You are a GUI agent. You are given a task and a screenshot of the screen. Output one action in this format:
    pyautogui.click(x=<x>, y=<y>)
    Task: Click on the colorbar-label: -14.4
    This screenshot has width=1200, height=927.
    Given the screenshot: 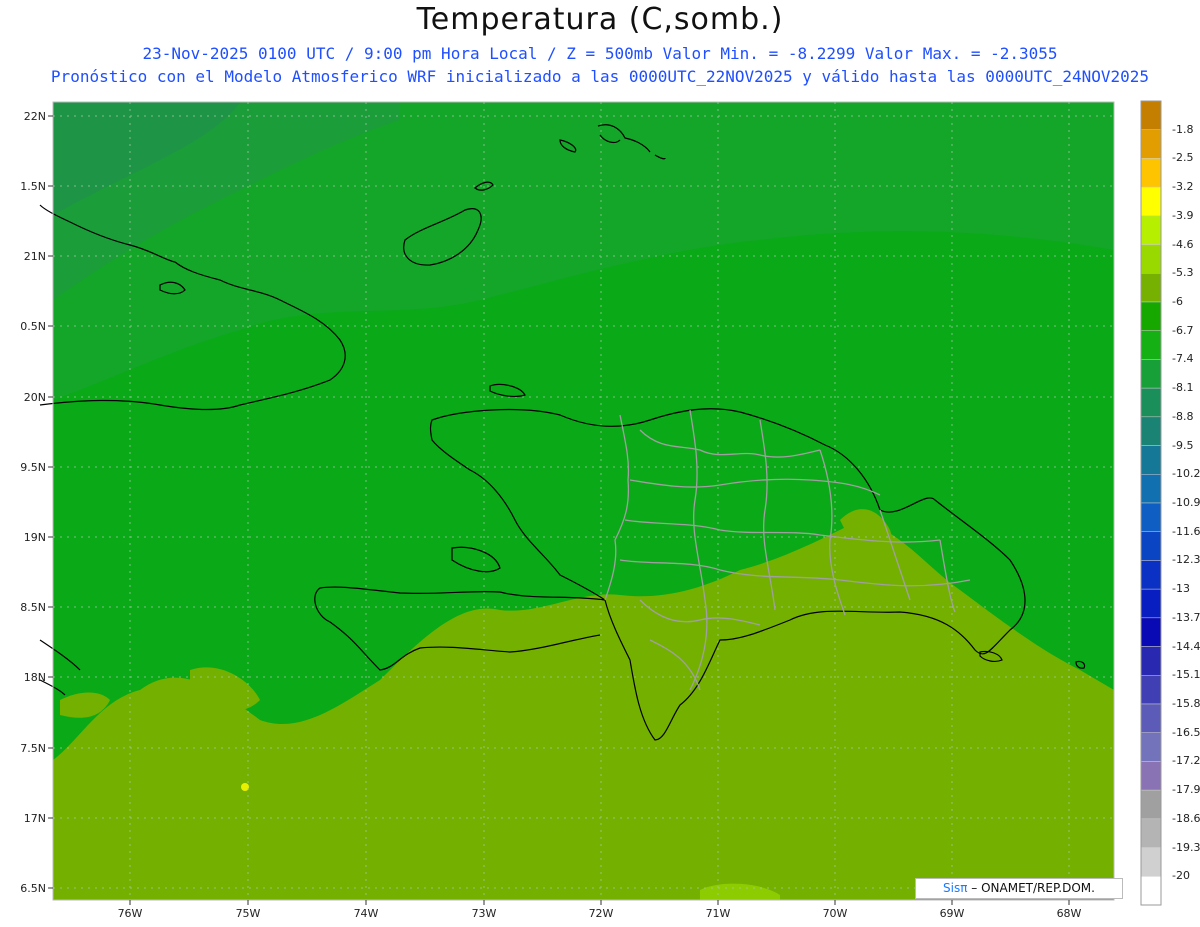 What is the action you would take?
    pyautogui.click(x=1186, y=646)
    